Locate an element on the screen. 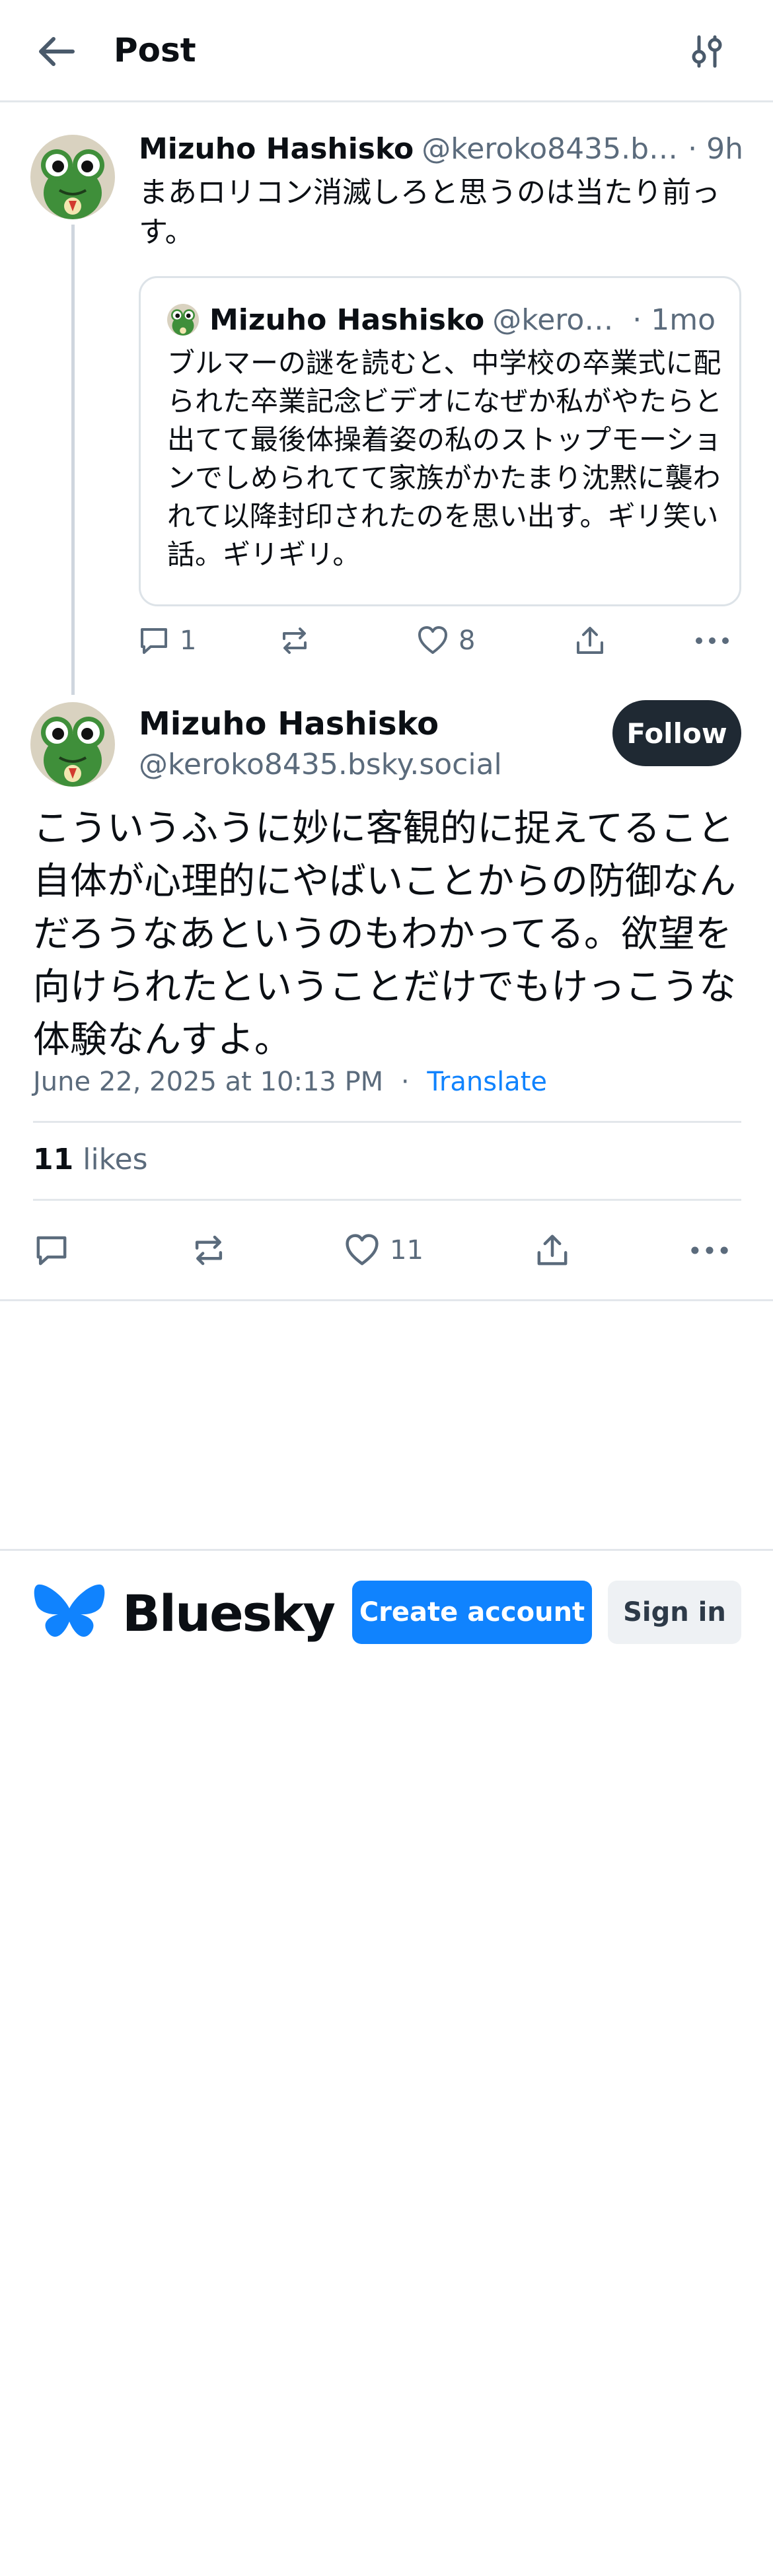 This screenshot has height=2576, width=773. sliders-icon is located at coordinates (707, 51).